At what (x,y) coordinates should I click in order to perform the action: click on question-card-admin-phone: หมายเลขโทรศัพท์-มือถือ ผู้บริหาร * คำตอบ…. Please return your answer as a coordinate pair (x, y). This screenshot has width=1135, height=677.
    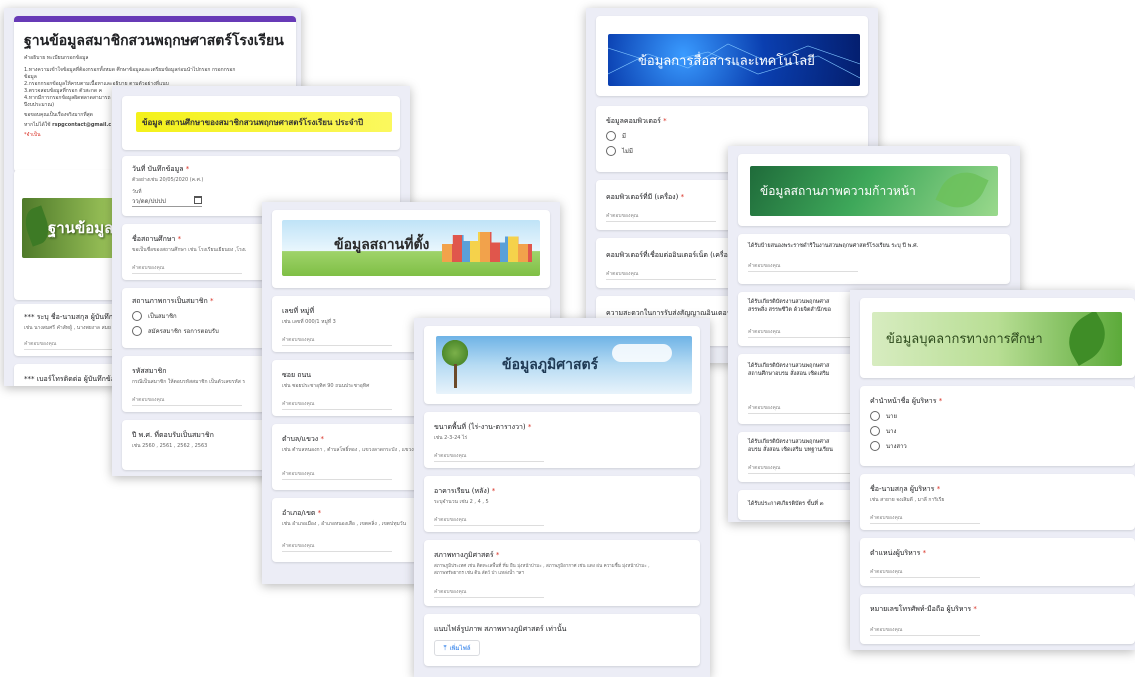
    Looking at the image, I should click on (997, 619).